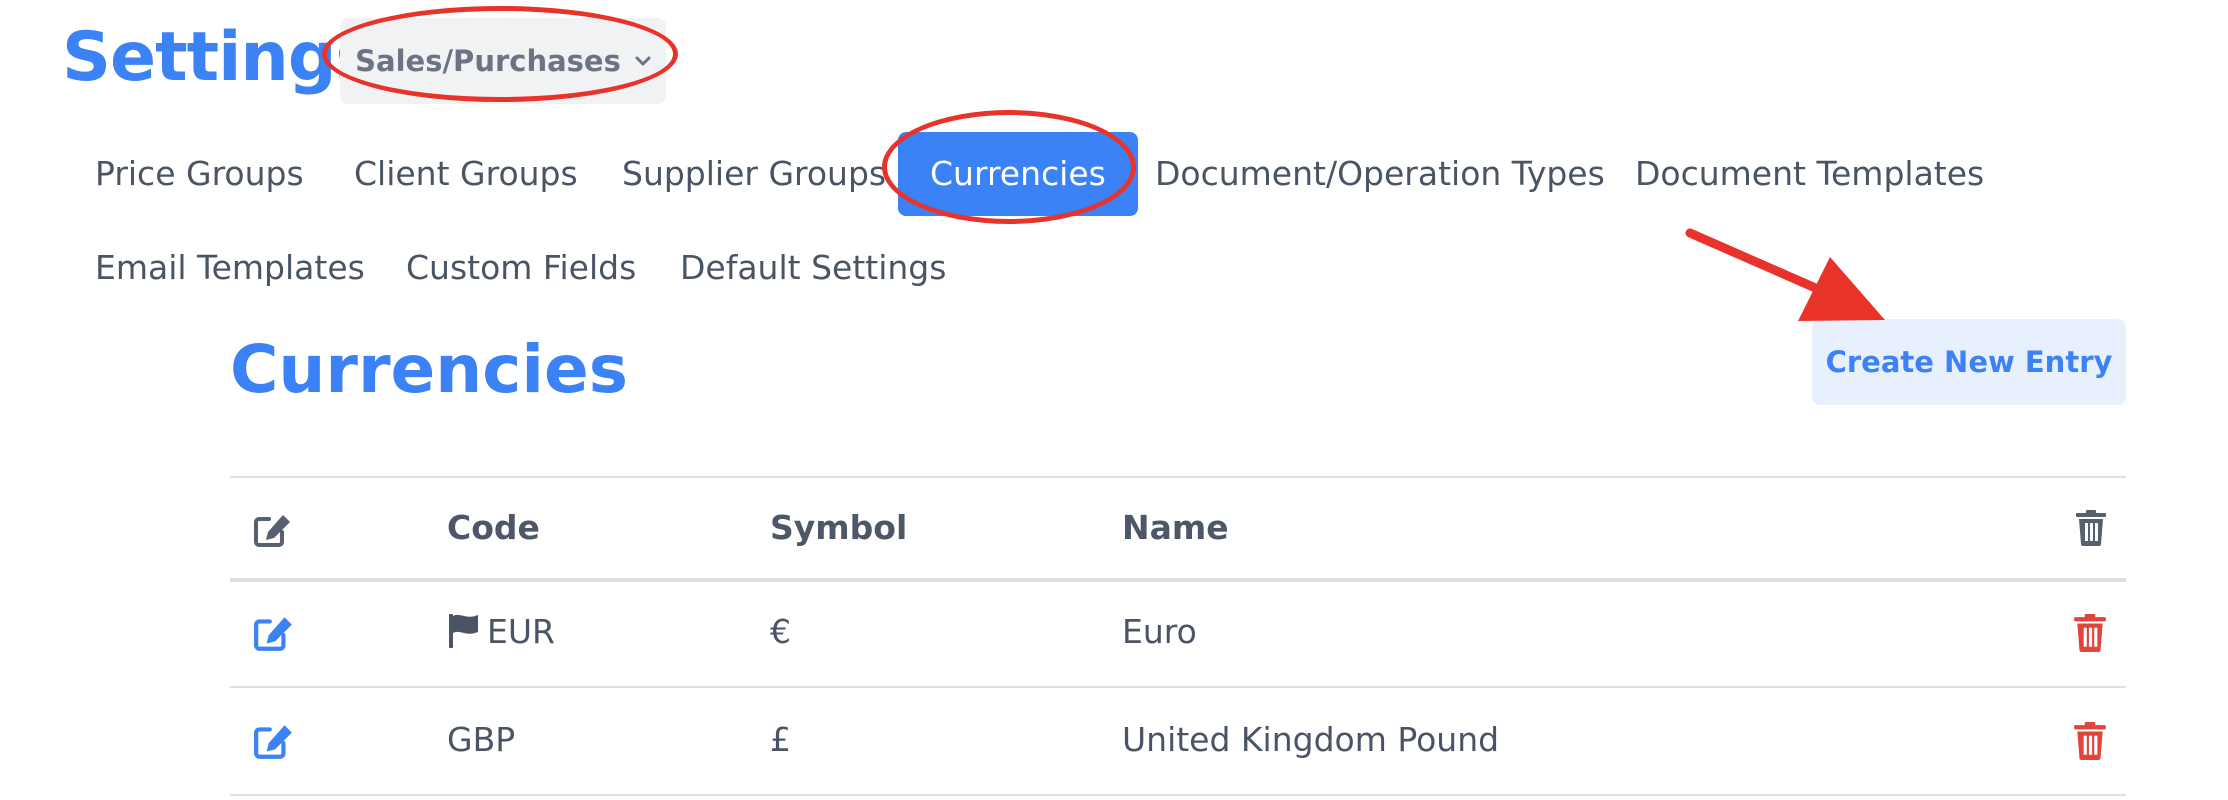  What do you see at coordinates (1159, 631) in the screenshot?
I see `cell-name: Euro` at bounding box center [1159, 631].